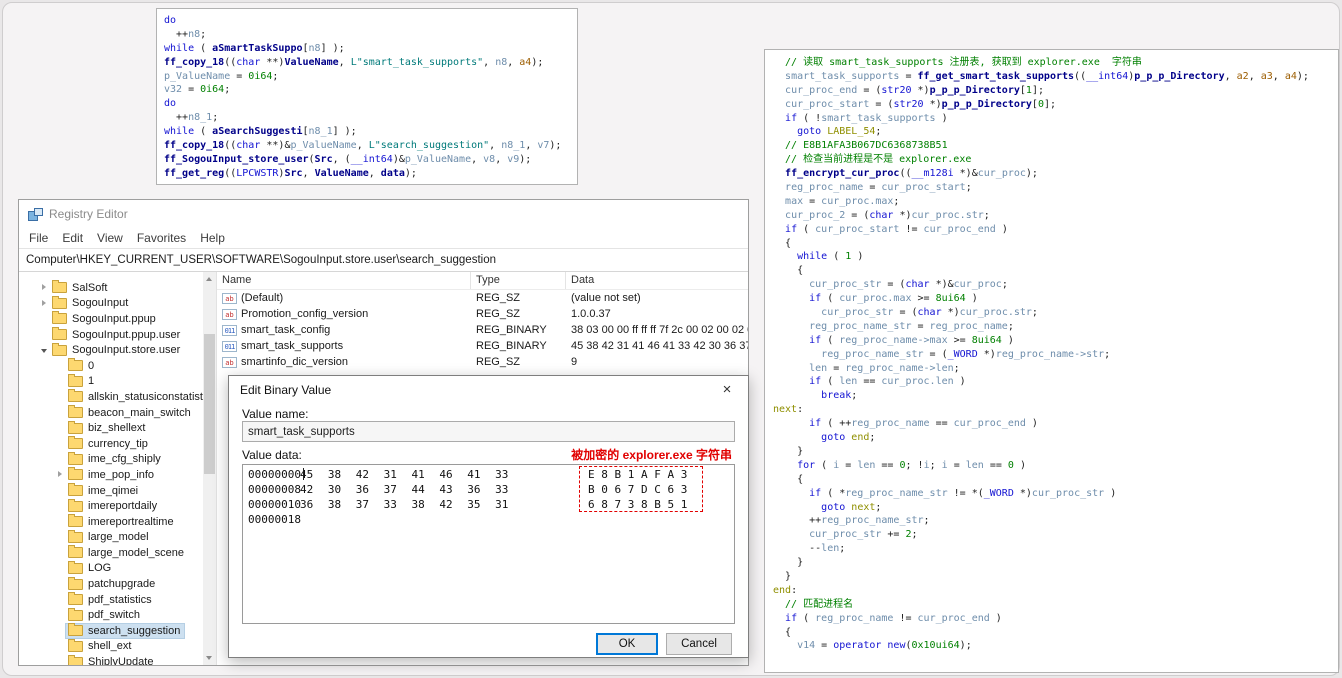 This screenshot has width=1342, height=678. Describe the element at coordinates (111, 537) in the screenshot. I see `tree-item-large_model: large_model` at that location.